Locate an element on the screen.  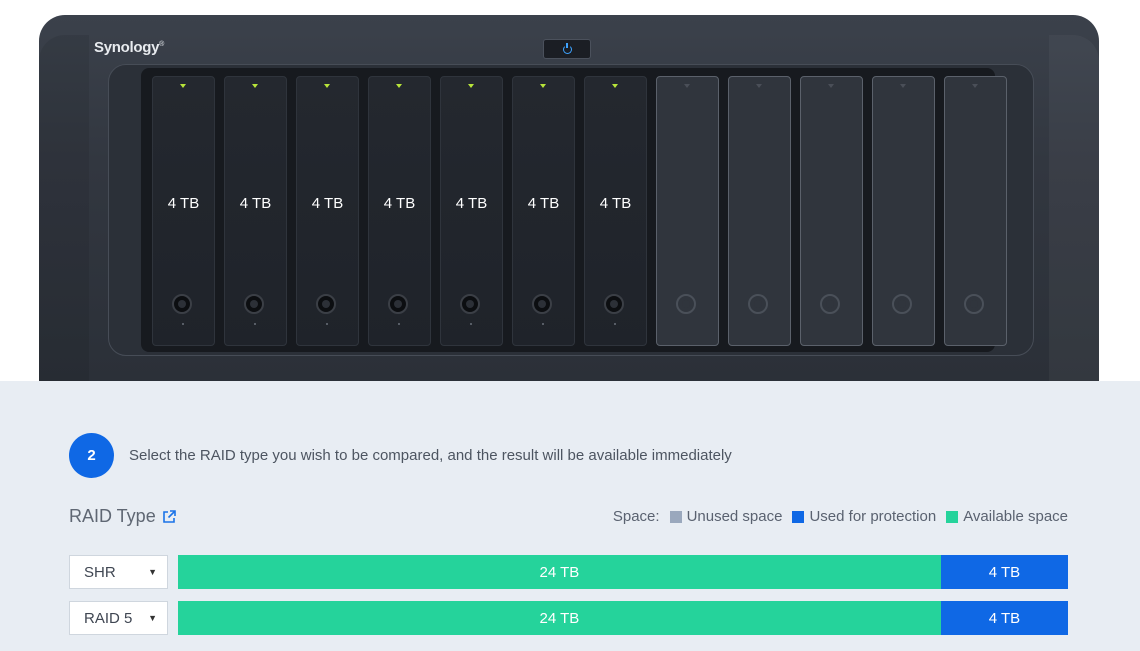
legend-text-protection: Used for protection is located at coordinates (873, 516).